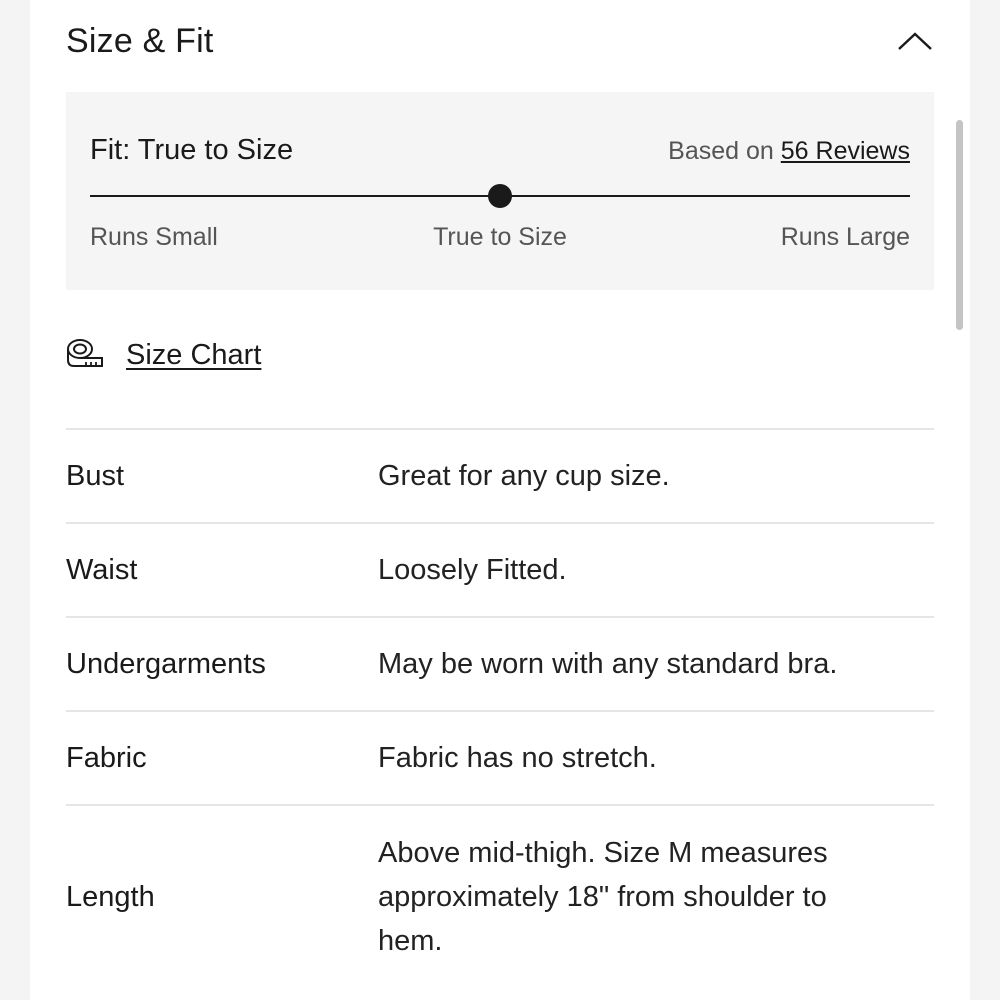 This screenshot has height=1000, width=1000. I want to click on attribute-name: Fabric, so click(106, 757).